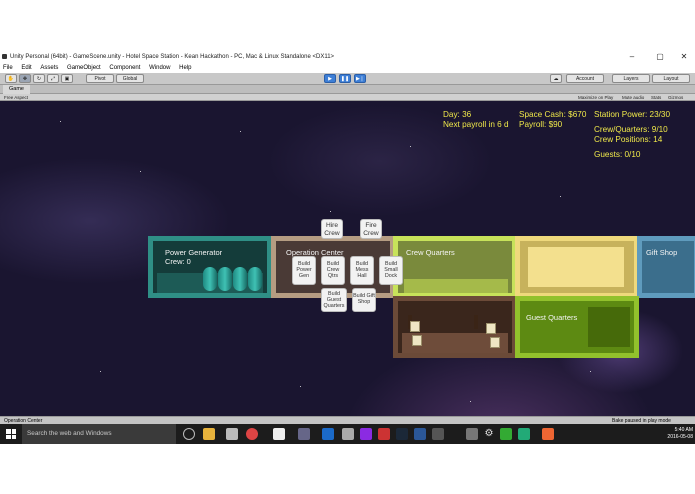 The height and width of the screenshot is (494, 695). What do you see at coordinates (252, 434) in the screenshot?
I see `chrome-icon` at bounding box center [252, 434].